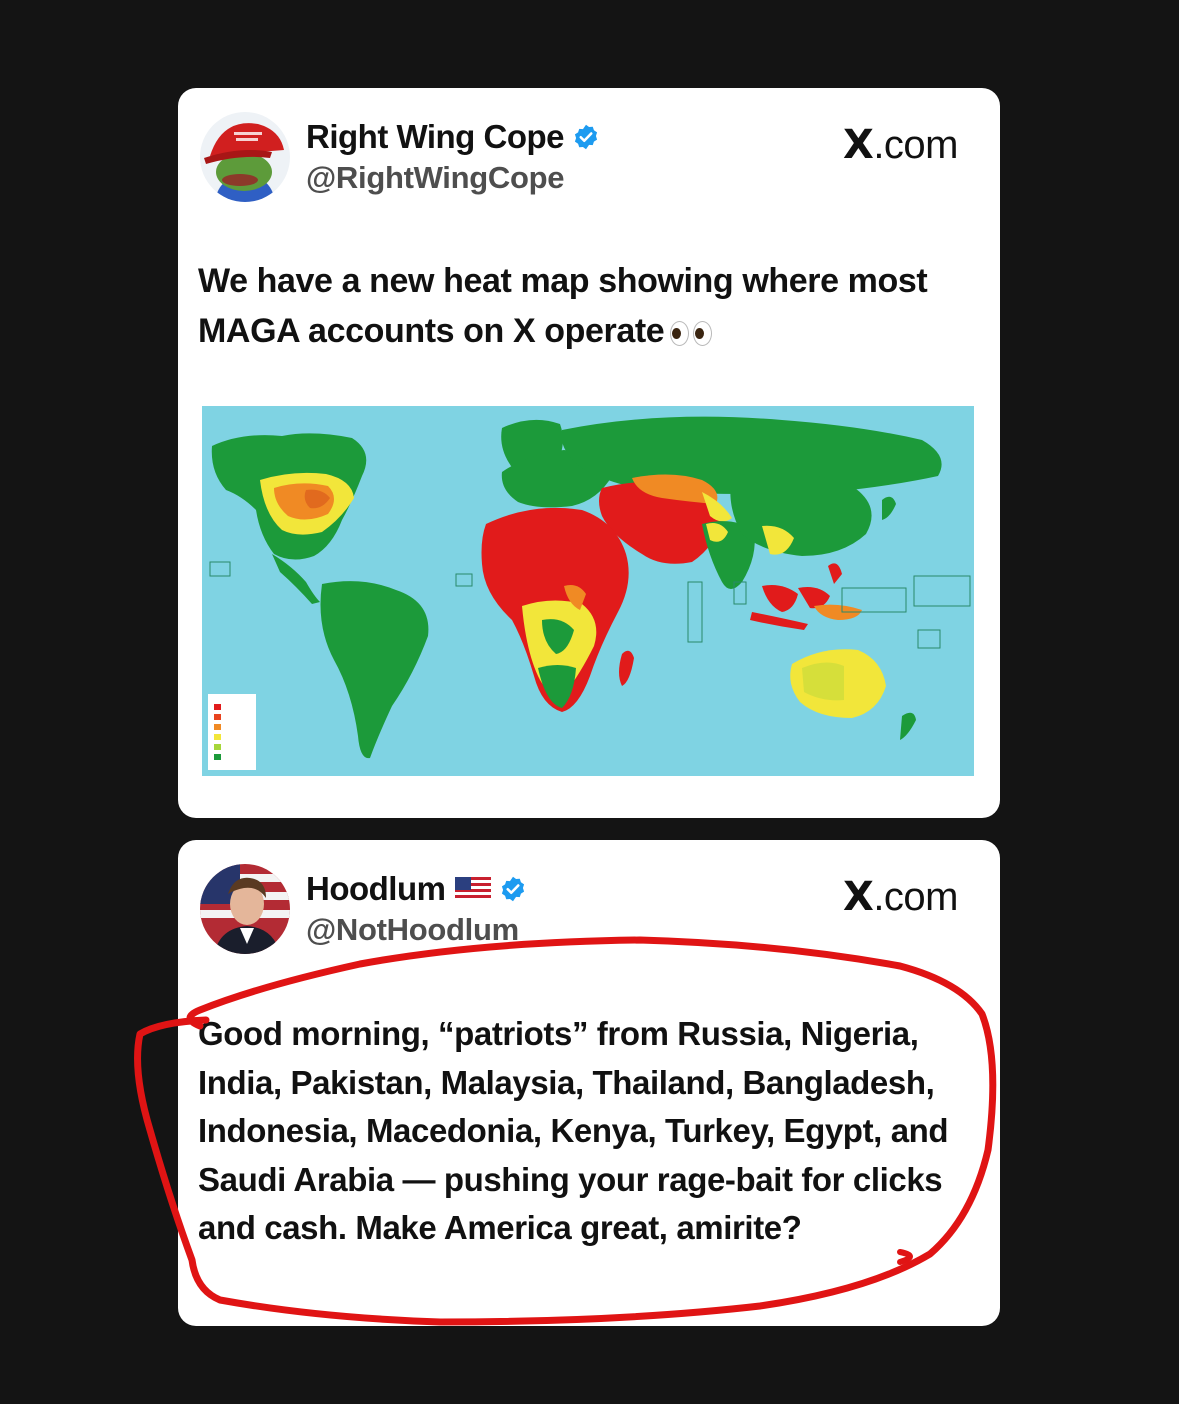  What do you see at coordinates (412, 930) in the screenshot?
I see `handle: @NotHoodlum` at bounding box center [412, 930].